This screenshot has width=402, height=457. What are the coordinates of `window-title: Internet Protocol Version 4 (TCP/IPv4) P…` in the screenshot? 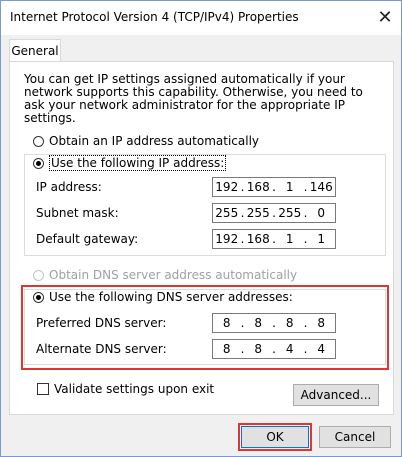 It's located at (154, 17).